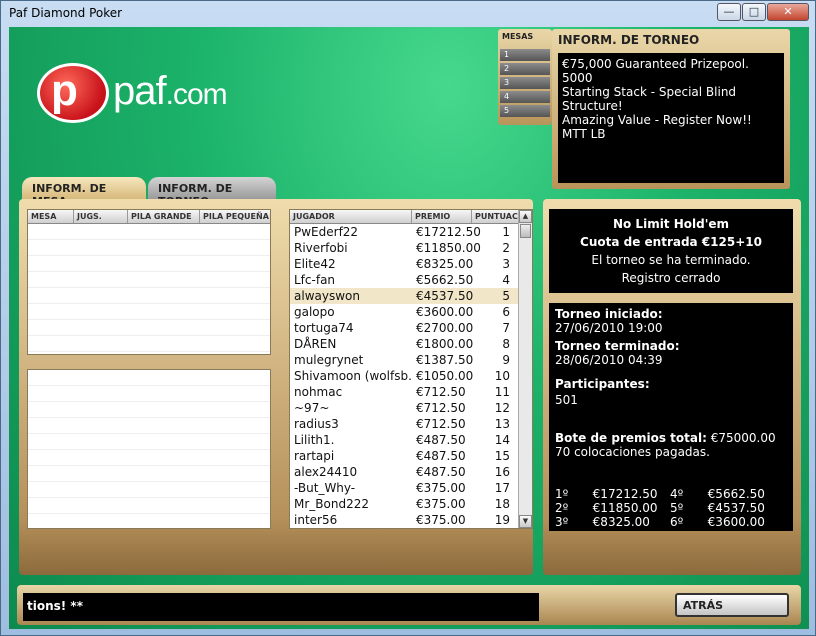  Describe the element at coordinates (408, 14) in the screenshot. I see `title-bar: Paf Diamond Poker — □ ✕` at that location.